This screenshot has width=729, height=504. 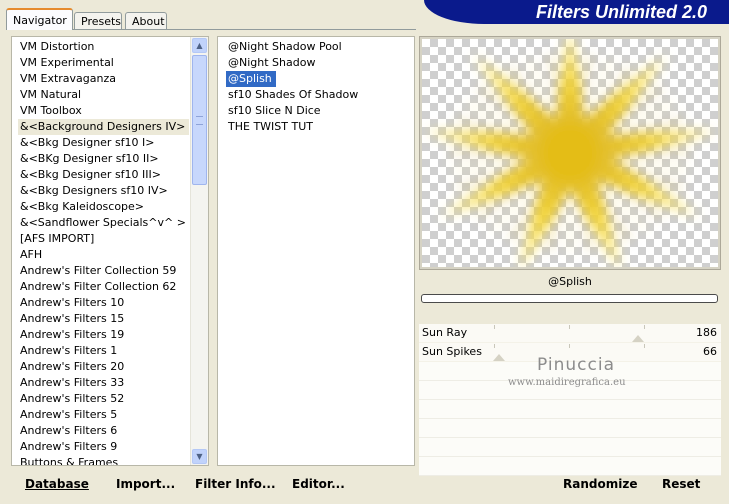 What do you see at coordinates (103, 255) in the screenshot?
I see `category-item: AFH` at bounding box center [103, 255].